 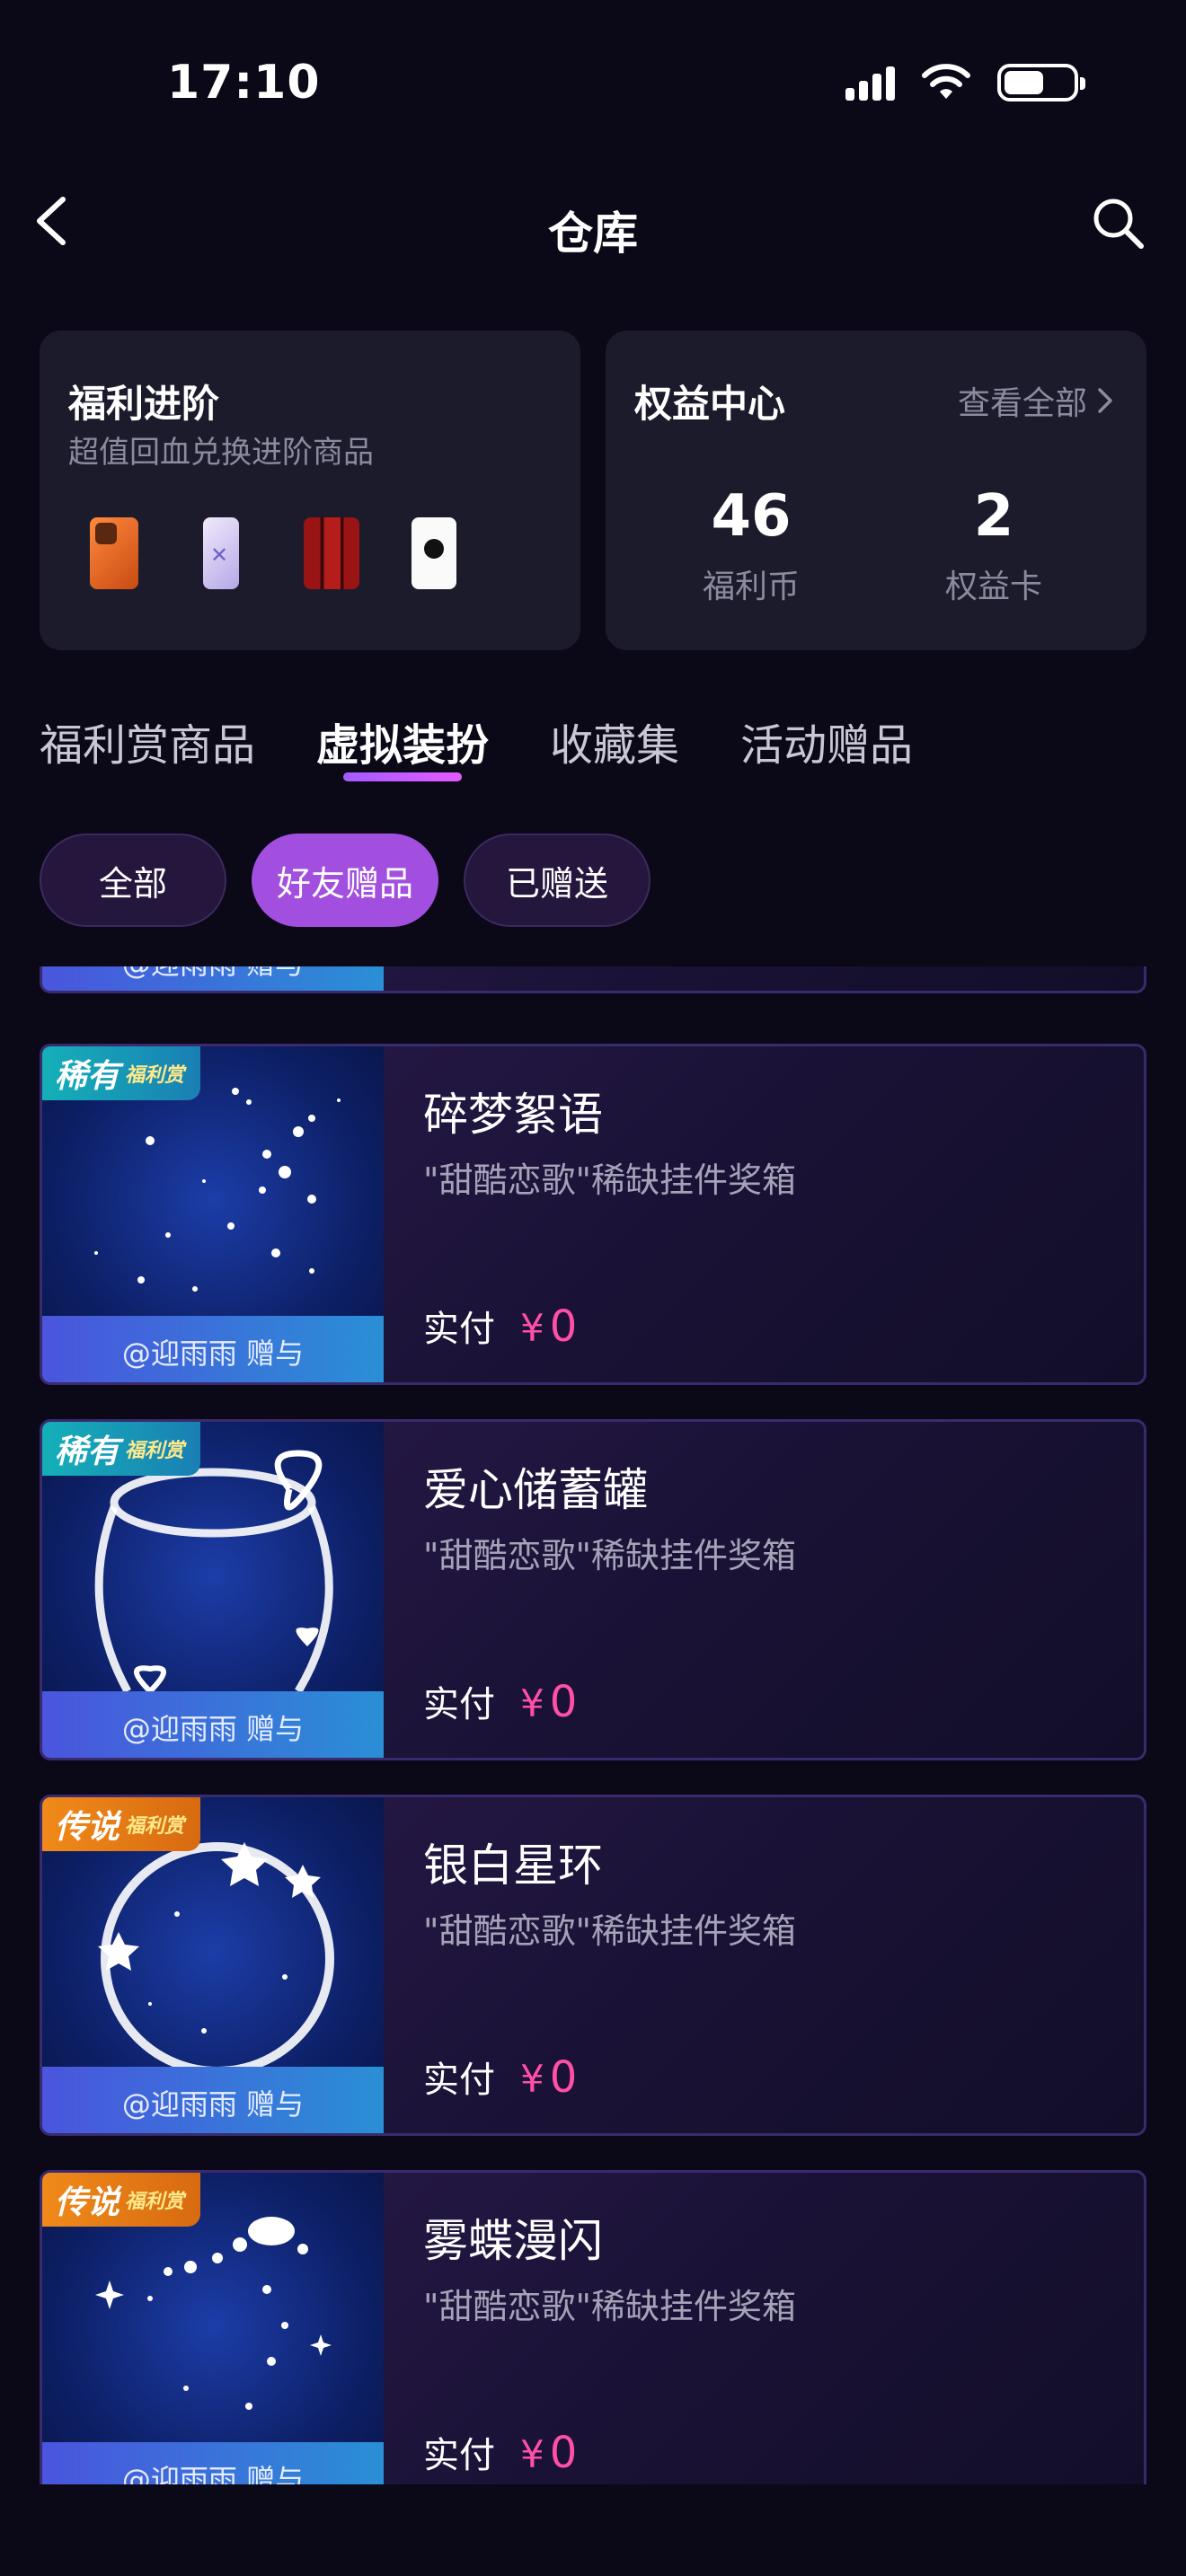 I want to click on battery-icon, so click(x=1041, y=82).